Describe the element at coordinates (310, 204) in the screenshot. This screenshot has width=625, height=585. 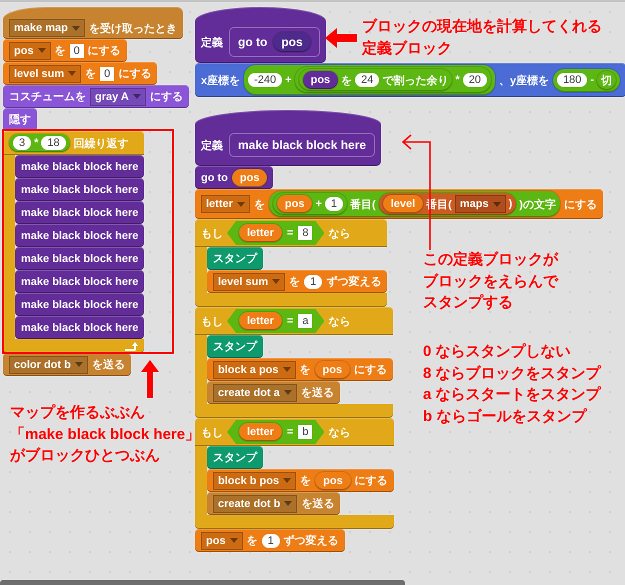
I see `reporter-block: pos + 1` at that location.